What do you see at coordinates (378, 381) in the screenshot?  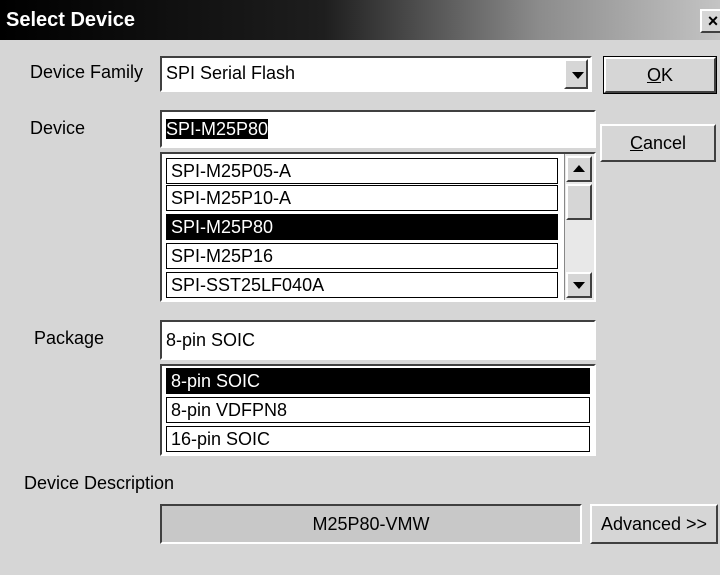 I see `package-list-item-selected: 8-pin SOIC` at bounding box center [378, 381].